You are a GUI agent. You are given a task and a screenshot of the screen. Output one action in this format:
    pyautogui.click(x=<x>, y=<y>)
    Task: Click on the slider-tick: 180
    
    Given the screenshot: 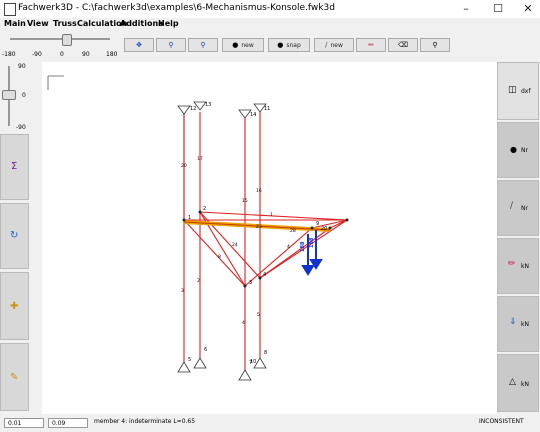 What is the action you would take?
    pyautogui.click(x=112, y=54)
    